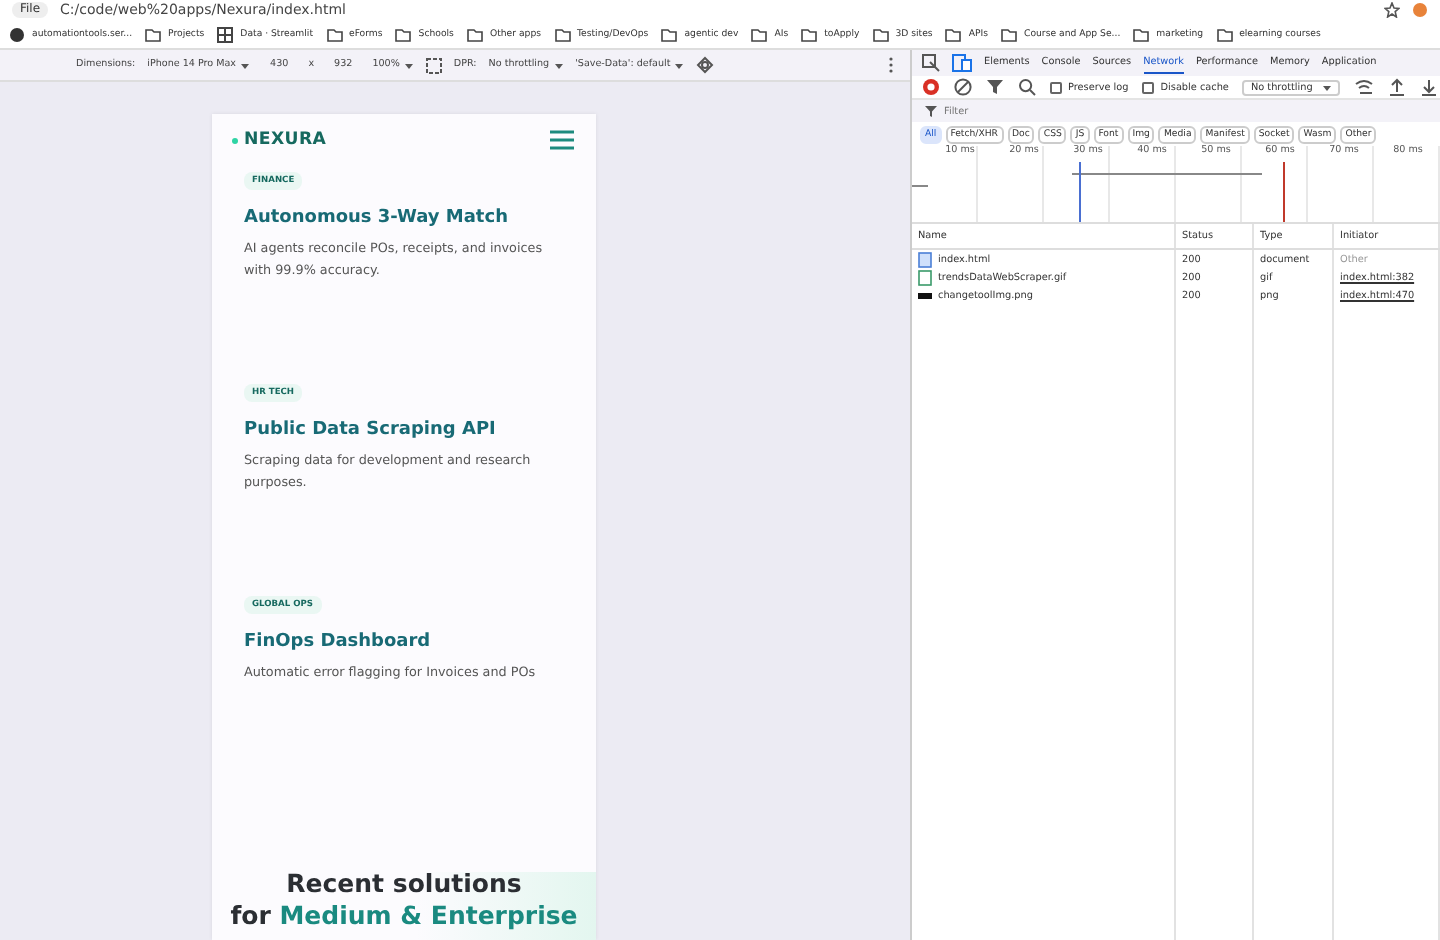  I want to click on record-icon, so click(931, 87).